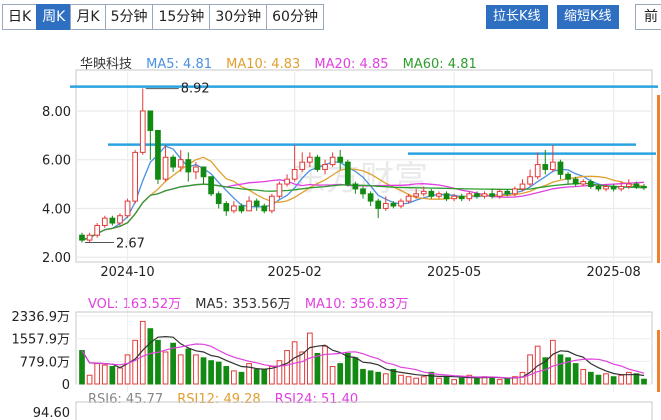 The width and height of the screenshot is (661, 420). I want to click on right-edge-marker, so click(658, 179).